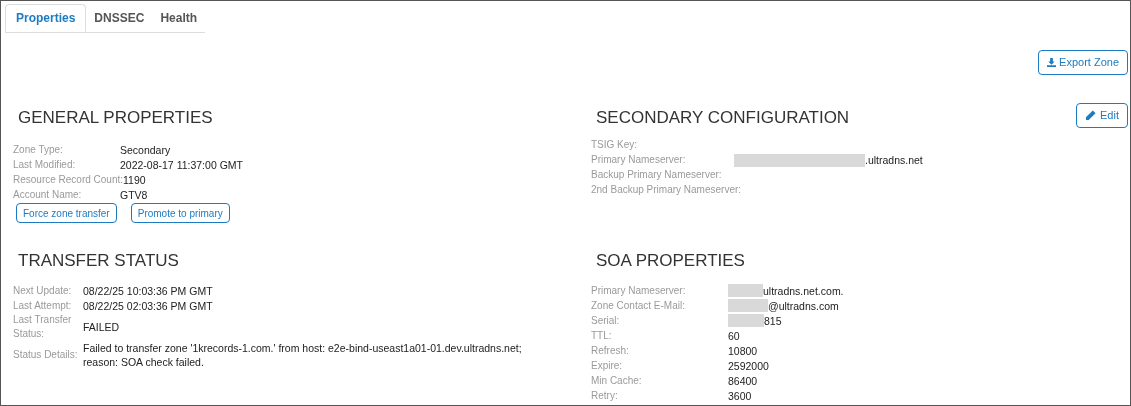  What do you see at coordinates (46, 355) in the screenshot?
I see `field-label: Status Details:` at bounding box center [46, 355].